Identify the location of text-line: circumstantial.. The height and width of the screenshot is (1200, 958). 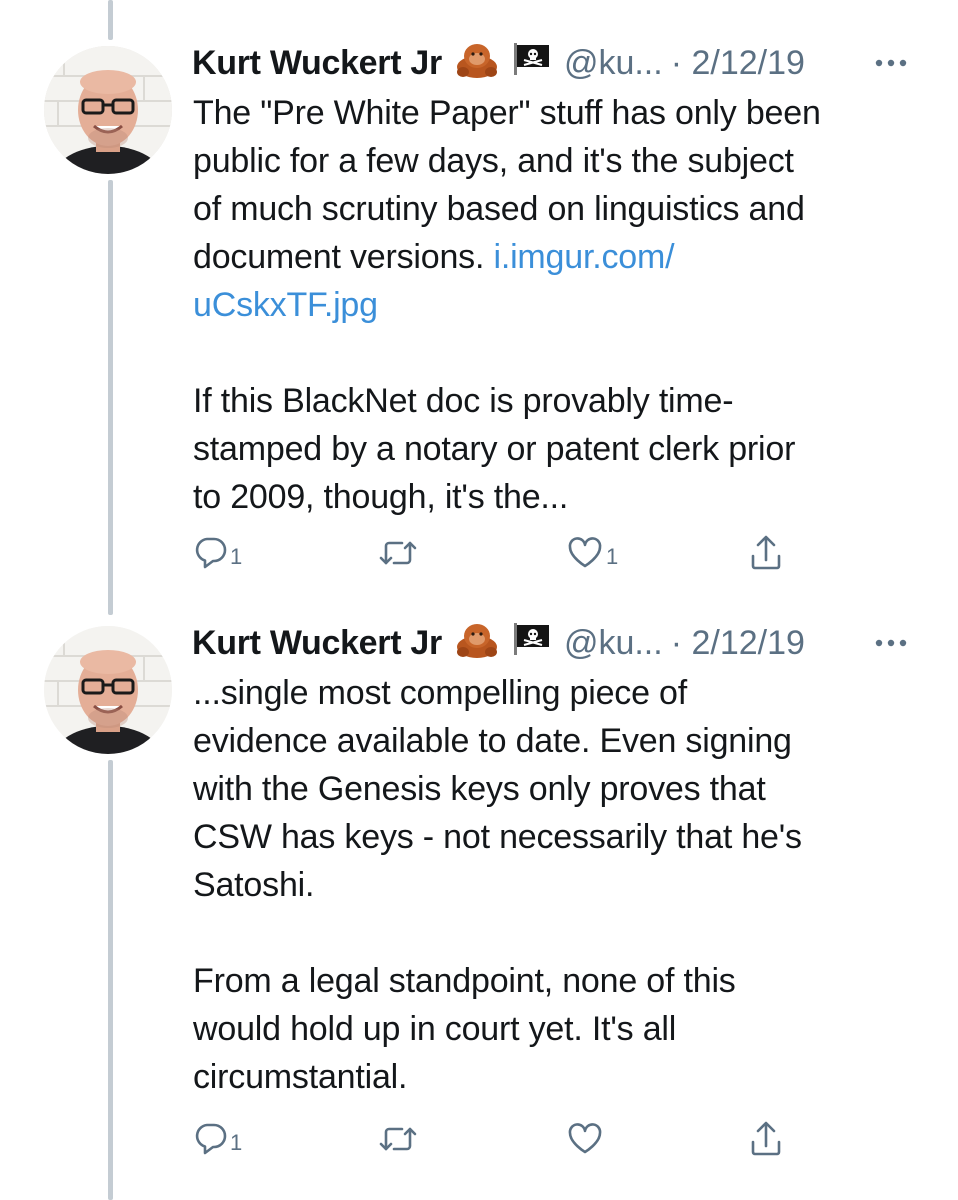
(300, 1077).